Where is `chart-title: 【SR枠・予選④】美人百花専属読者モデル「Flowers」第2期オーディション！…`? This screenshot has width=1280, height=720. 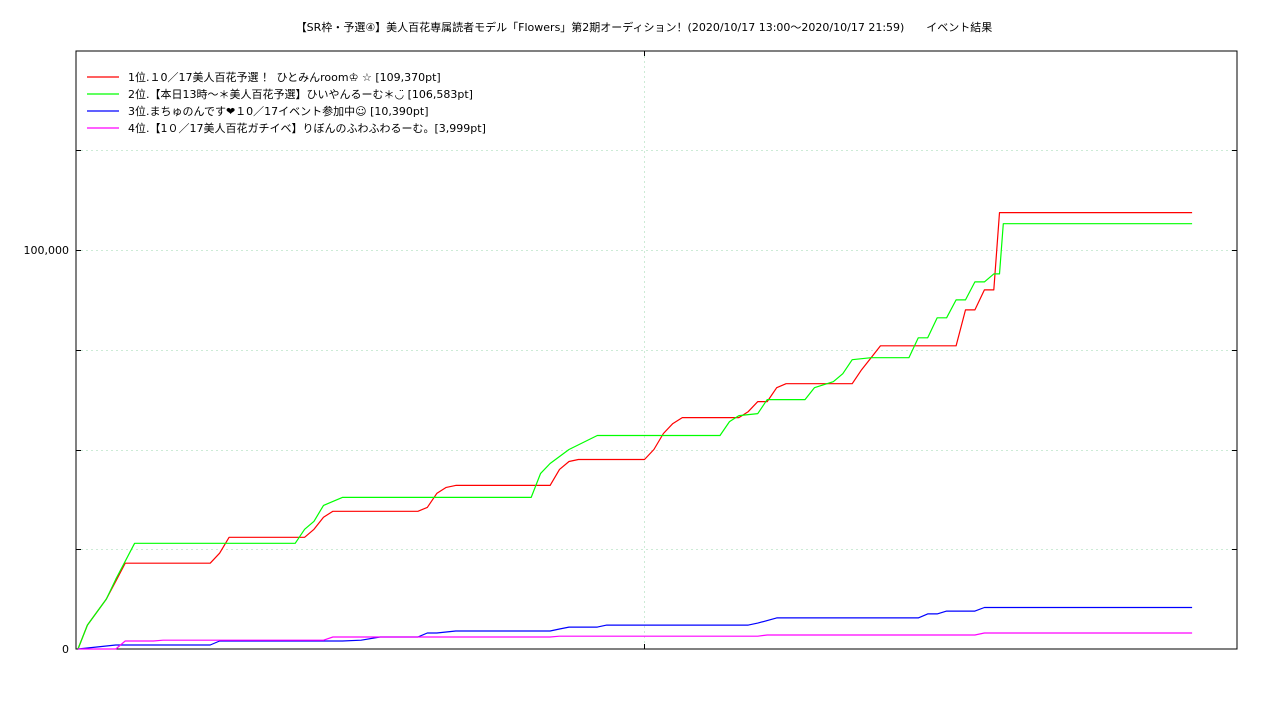
chart-title: 【SR枠・予選④】美人百花専属読者モデル「Flowers」第2期オーディション！… is located at coordinates (644, 27).